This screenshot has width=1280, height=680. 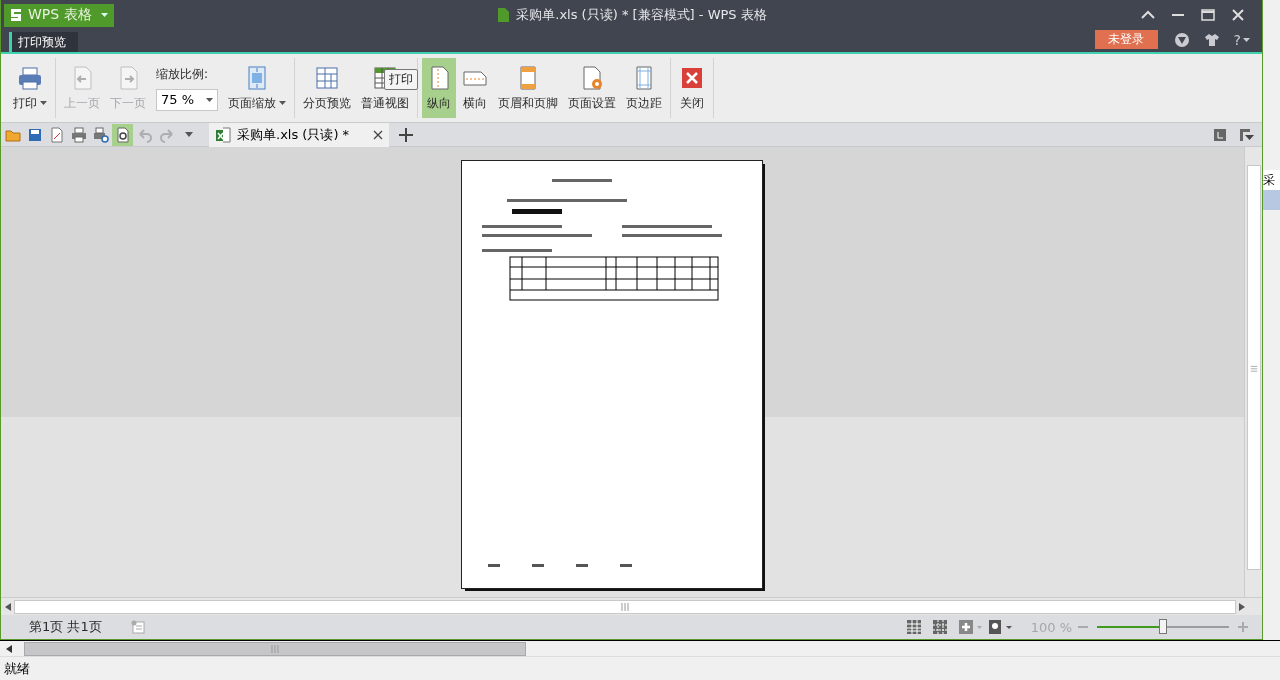 What do you see at coordinates (1208, 15) in the screenshot?
I see `maximize-icon` at bounding box center [1208, 15].